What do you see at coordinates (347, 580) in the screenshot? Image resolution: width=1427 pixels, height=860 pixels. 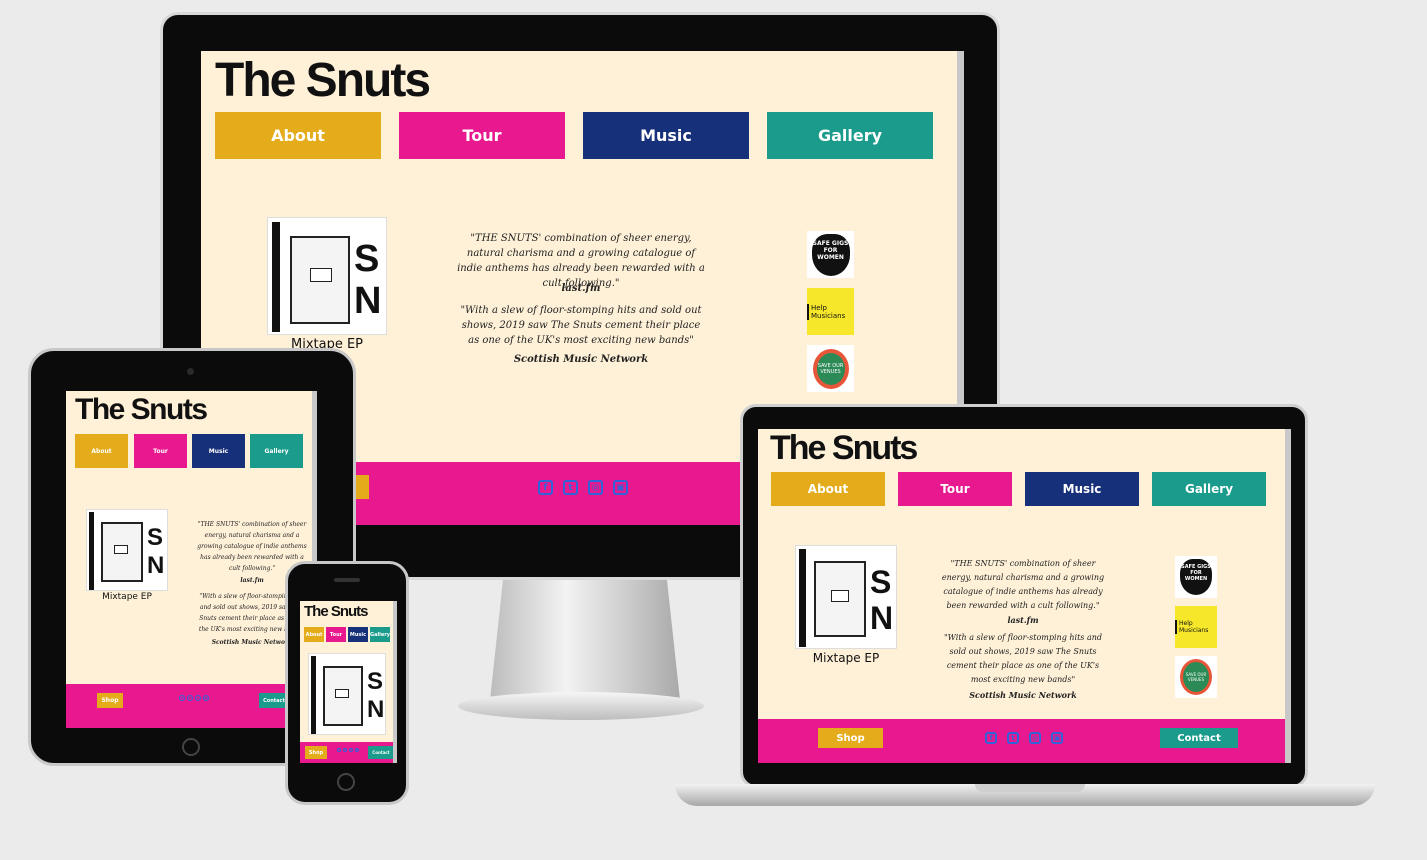 I see `phone-speaker` at bounding box center [347, 580].